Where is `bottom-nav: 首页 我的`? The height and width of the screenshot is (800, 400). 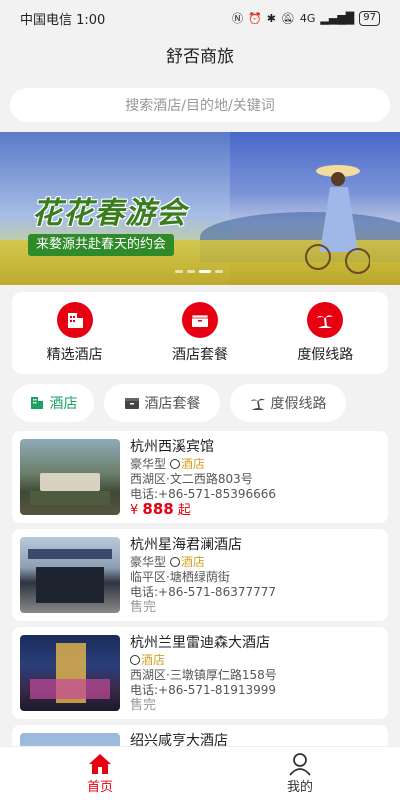
bottom-nav: 首页 我的 is located at coordinates (200, 773).